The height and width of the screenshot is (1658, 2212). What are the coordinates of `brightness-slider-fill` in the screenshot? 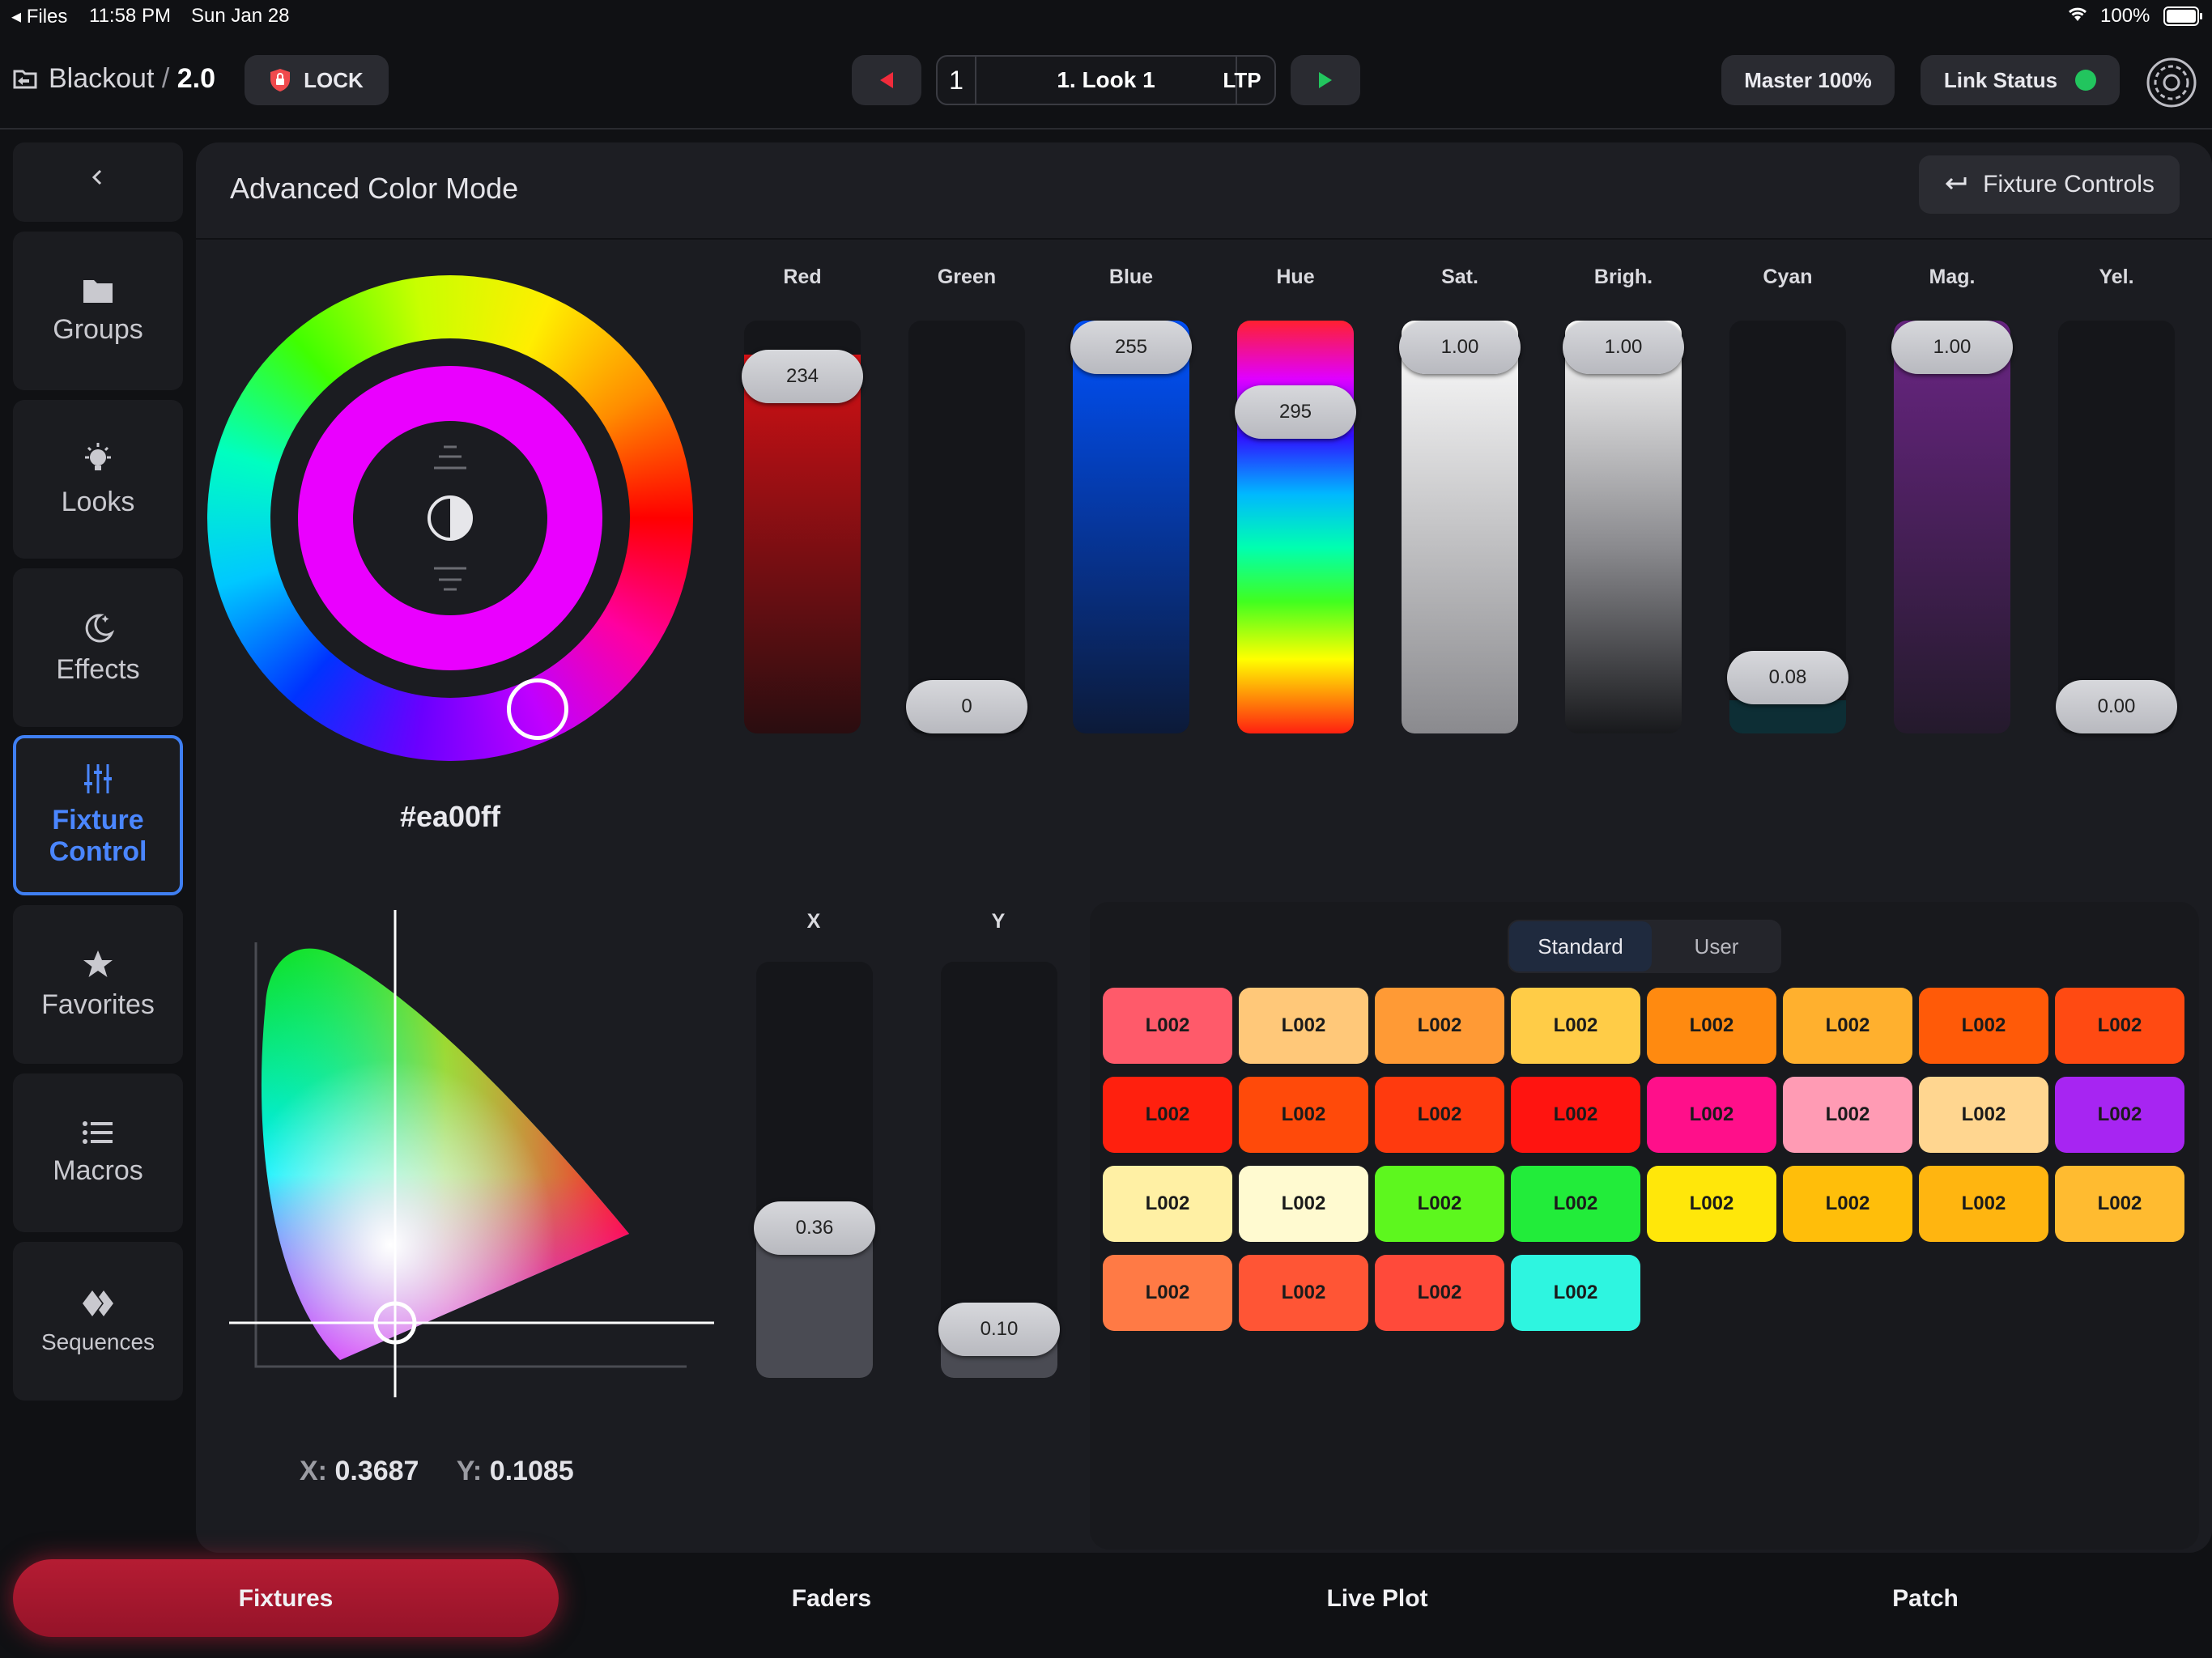 It's located at (1624, 527).